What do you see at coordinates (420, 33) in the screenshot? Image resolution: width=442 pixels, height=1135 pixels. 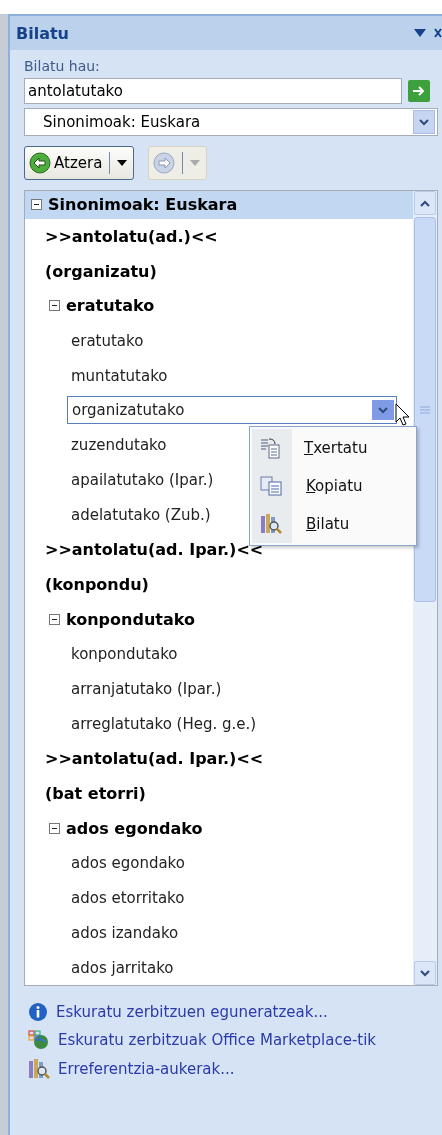 I see `dropdown-icon` at bounding box center [420, 33].